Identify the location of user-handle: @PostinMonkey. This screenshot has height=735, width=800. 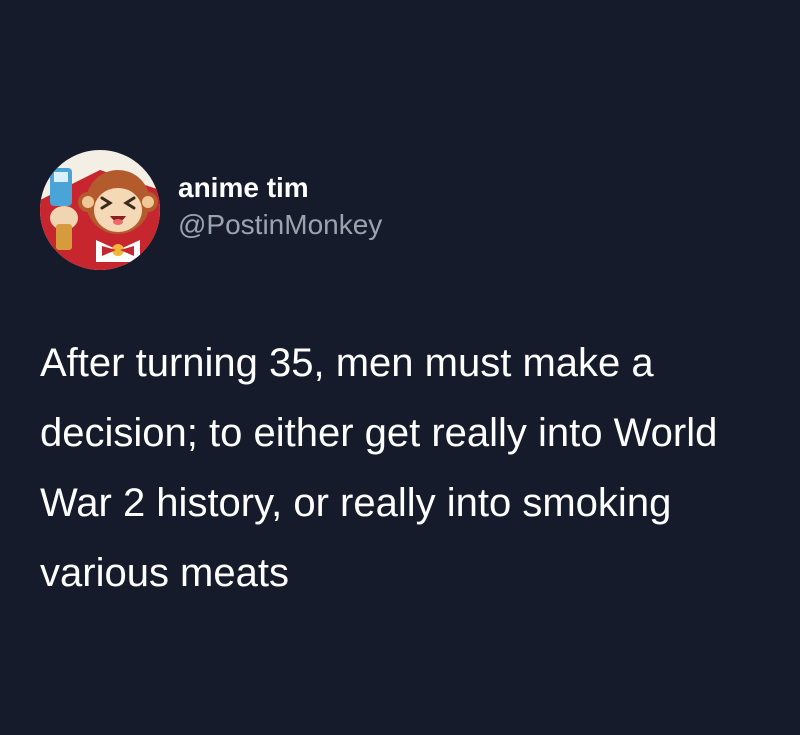
(280, 225).